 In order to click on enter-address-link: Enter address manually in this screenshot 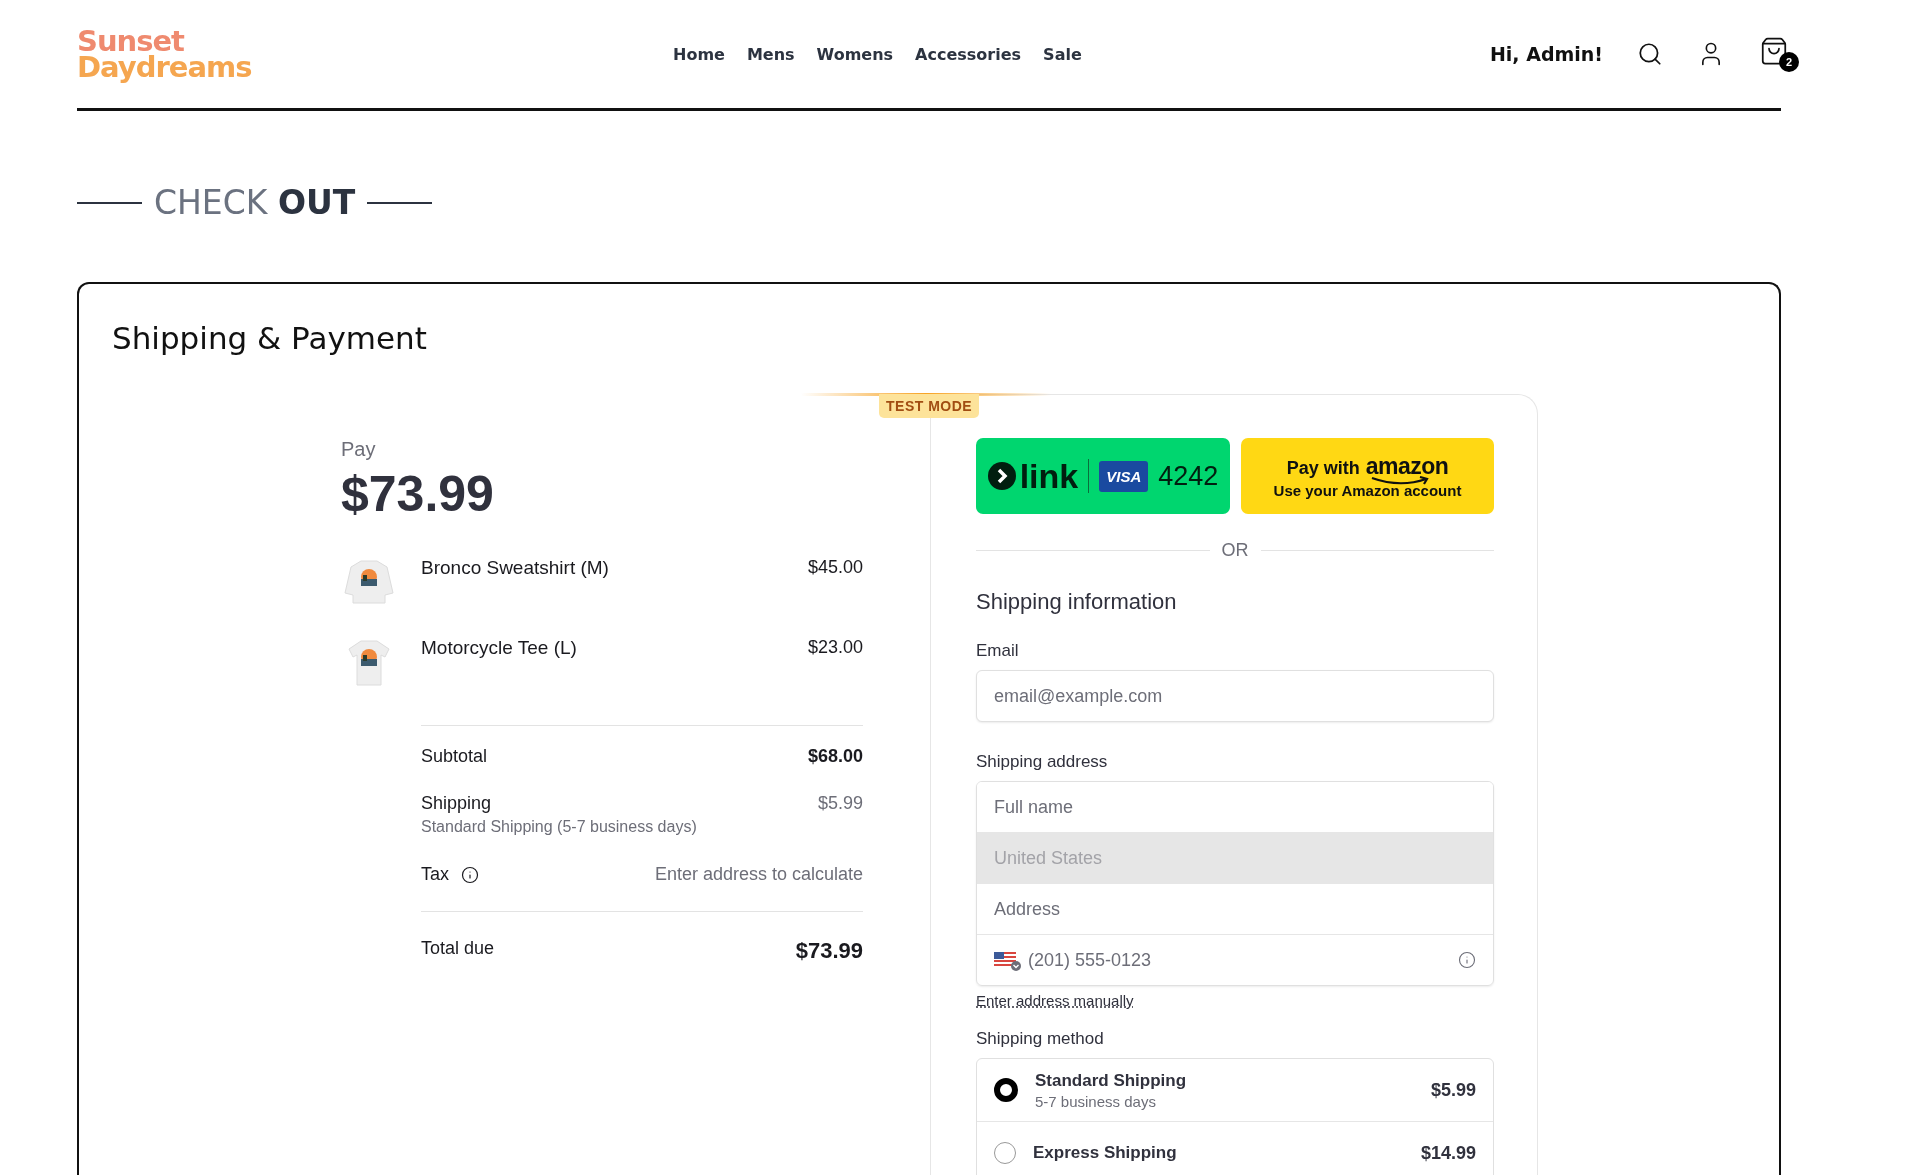, I will do `click(1055, 1000)`.